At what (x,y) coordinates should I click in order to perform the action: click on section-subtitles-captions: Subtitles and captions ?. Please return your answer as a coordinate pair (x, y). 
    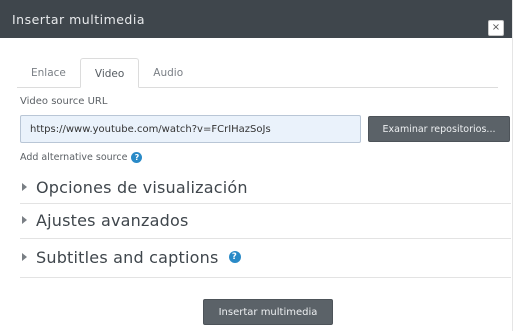
    Looking at the image, I should click on (265, 257).